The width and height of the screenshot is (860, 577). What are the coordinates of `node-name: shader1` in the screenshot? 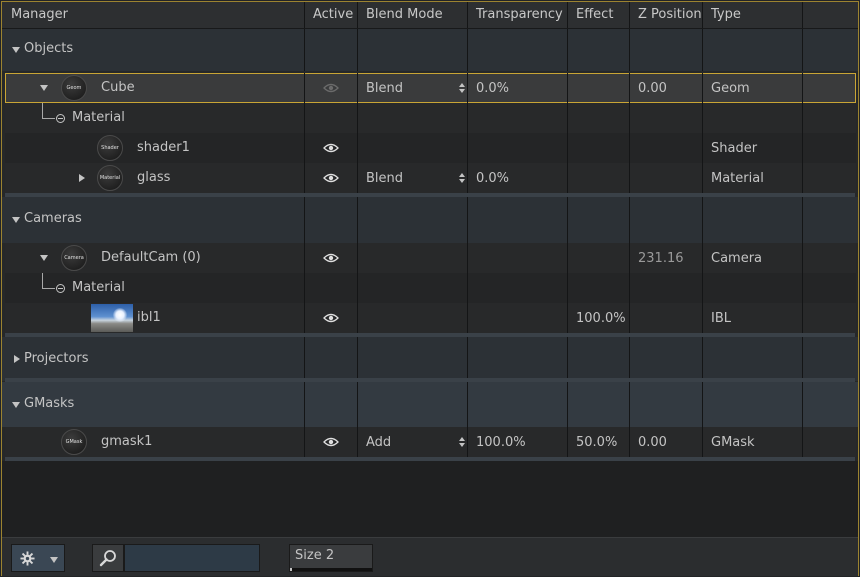 It's located at (163, 147).